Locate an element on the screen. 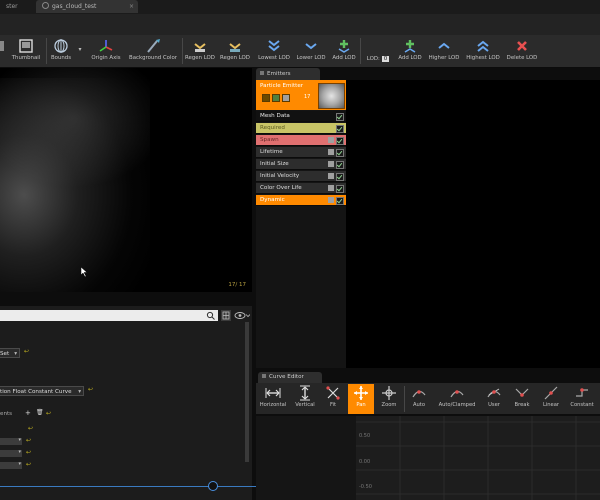  view-options-button is located at coordinates (242, 315).